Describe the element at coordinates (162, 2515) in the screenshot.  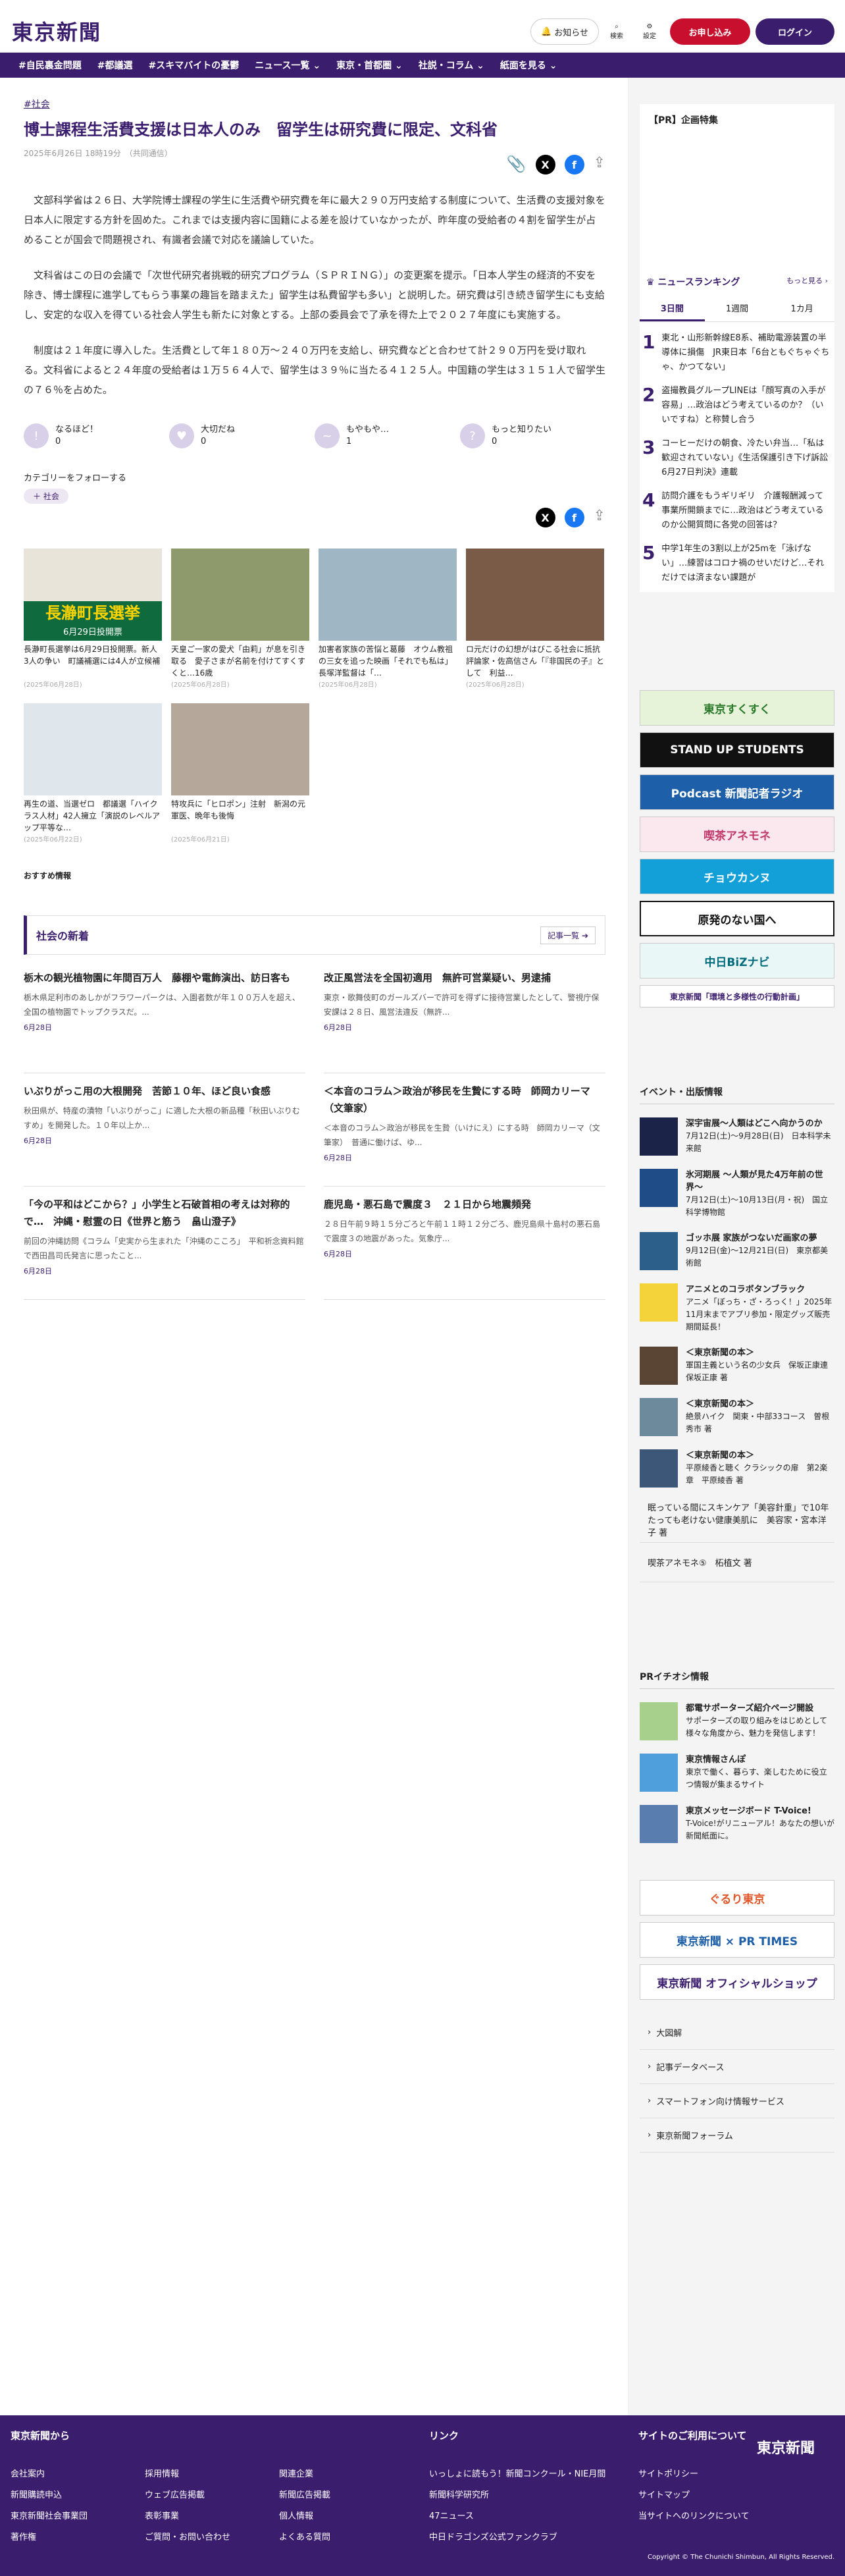
I see `footer-link: 表彰事業` at that location.